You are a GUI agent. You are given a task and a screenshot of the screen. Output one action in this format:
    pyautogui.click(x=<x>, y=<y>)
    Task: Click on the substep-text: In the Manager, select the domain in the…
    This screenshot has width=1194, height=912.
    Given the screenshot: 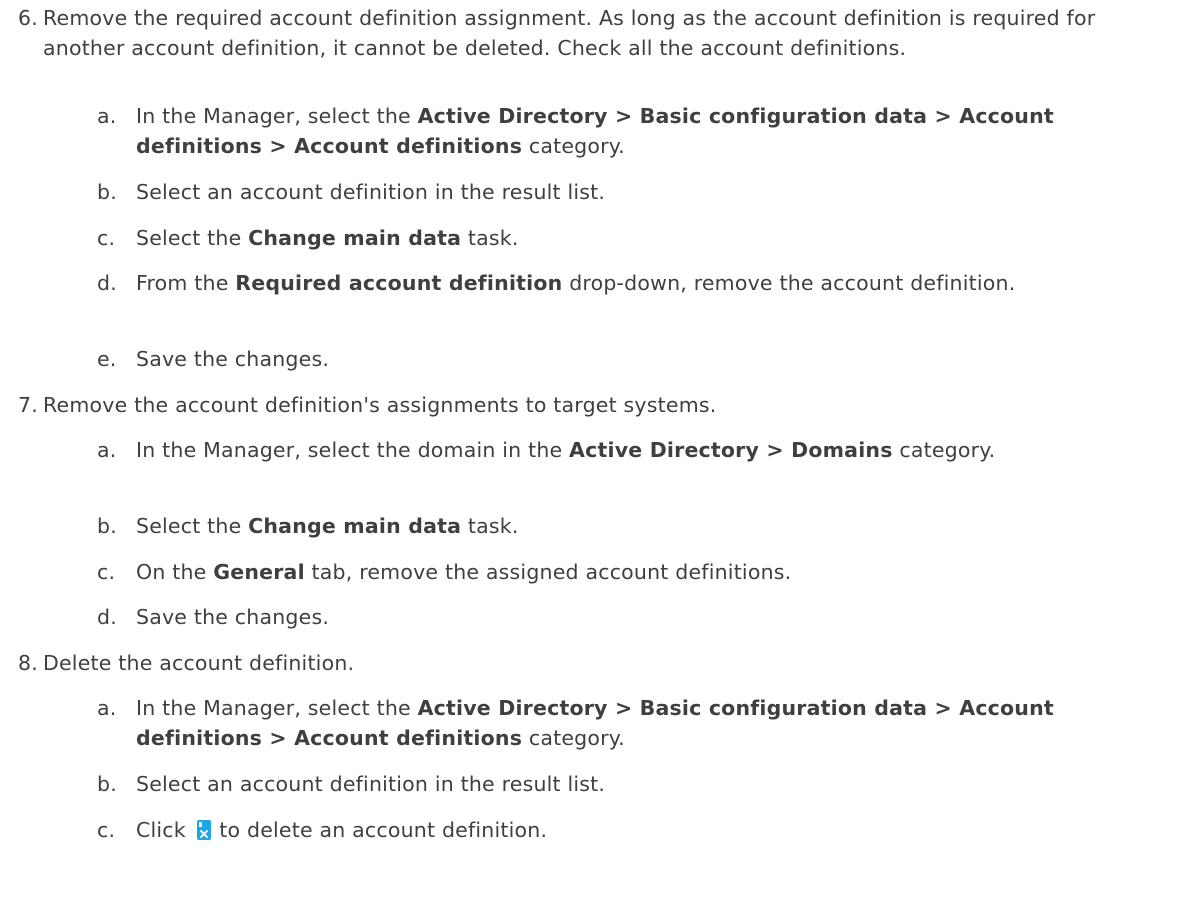 What is the action you would take?
    pyautogui.click(x=659, y=450)
    